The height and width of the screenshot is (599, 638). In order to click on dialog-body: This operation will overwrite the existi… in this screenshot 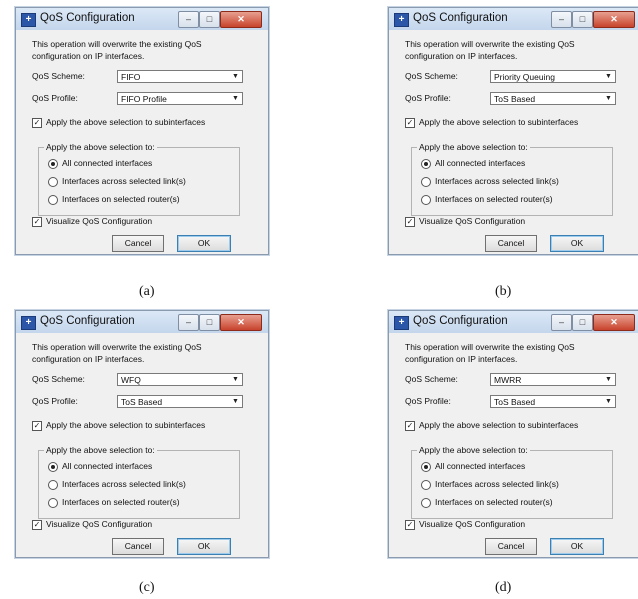, I will do `click(515, 444)`.